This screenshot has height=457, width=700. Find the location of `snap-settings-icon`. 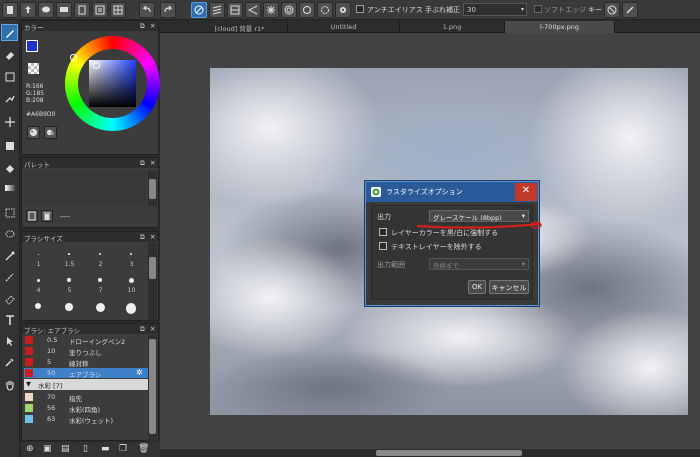

snap-settings-icon is located at coordinates (325, 10).